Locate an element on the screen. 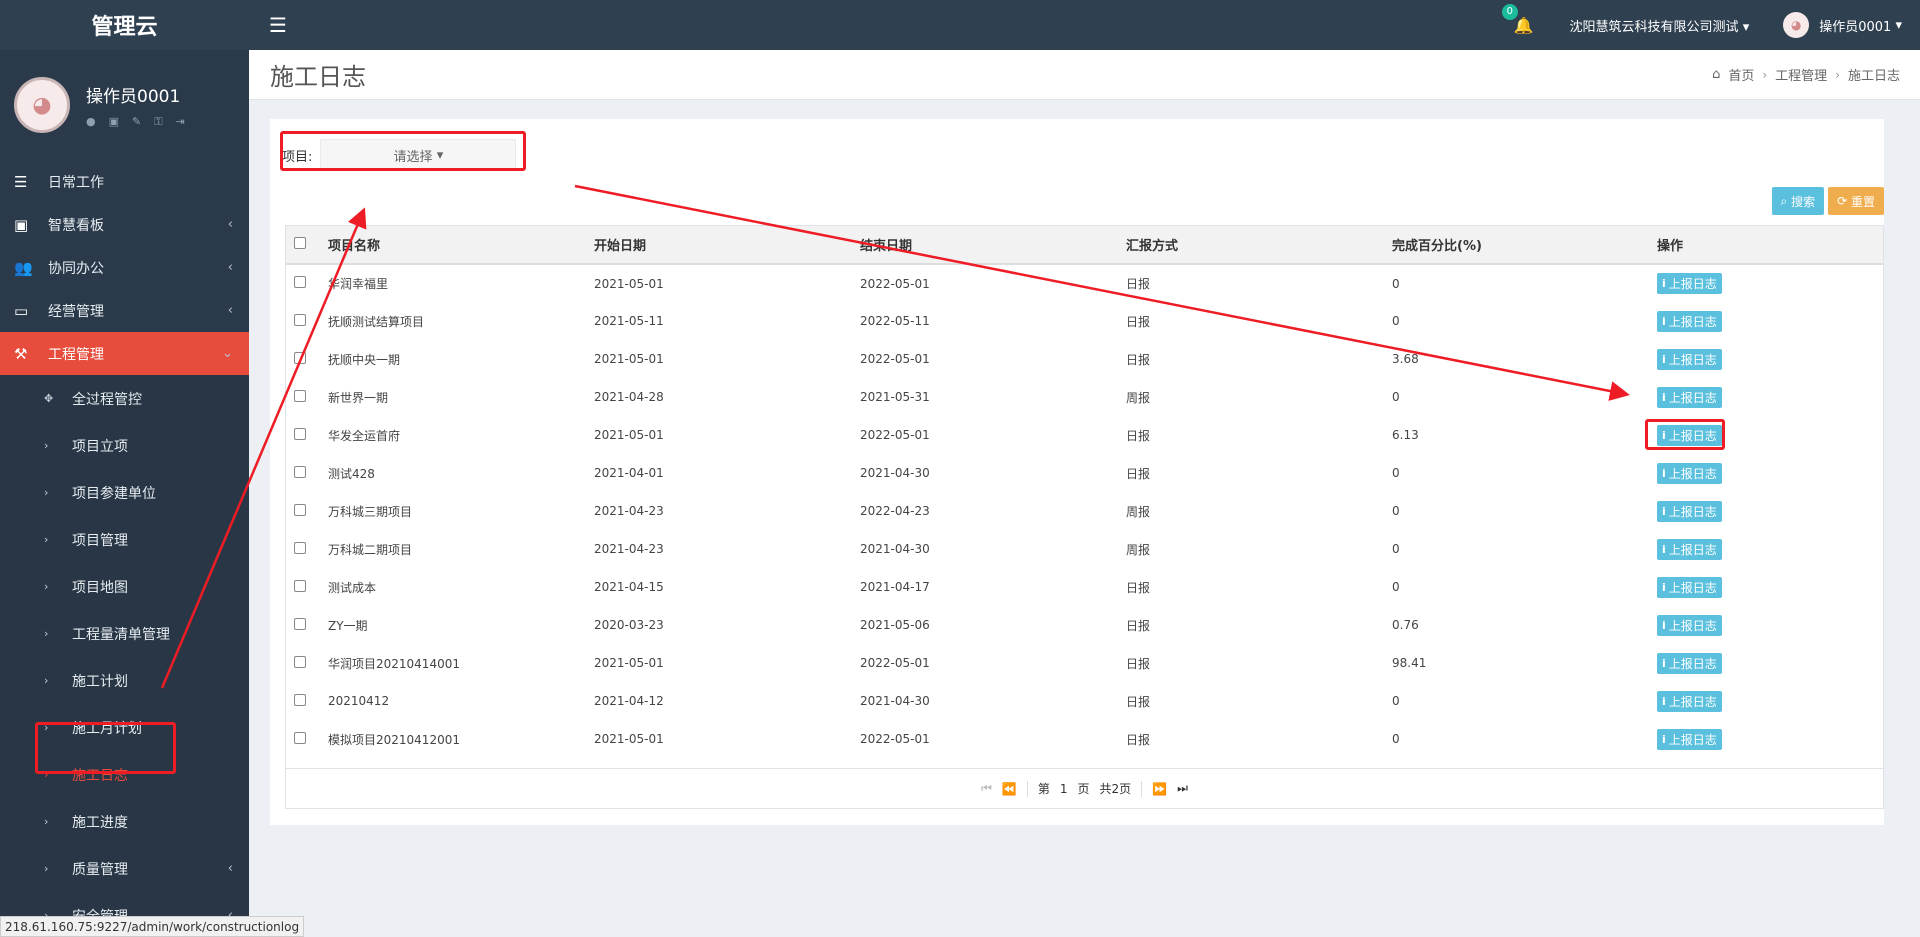 This screenshot has height=937, width=1920. breadcrumb-project: 工程管理 is located at coordinates (1801, 74).